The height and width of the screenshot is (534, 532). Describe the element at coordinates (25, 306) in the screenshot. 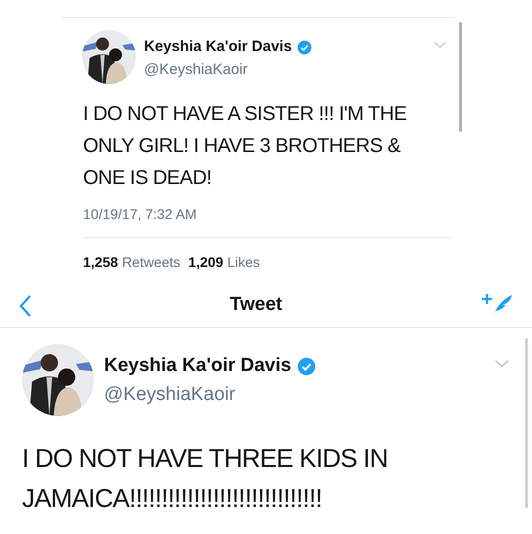

I see `back-icon` at that location.